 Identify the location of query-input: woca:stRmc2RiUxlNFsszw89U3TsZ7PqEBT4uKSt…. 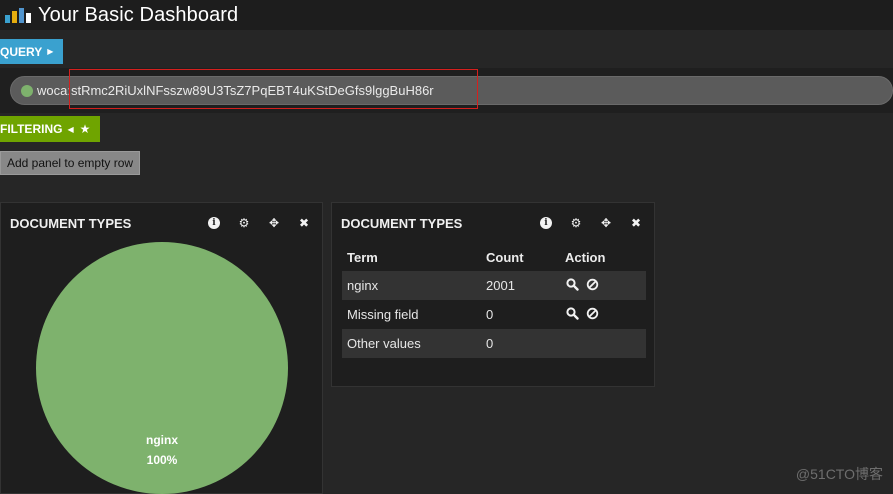
(451, 90).